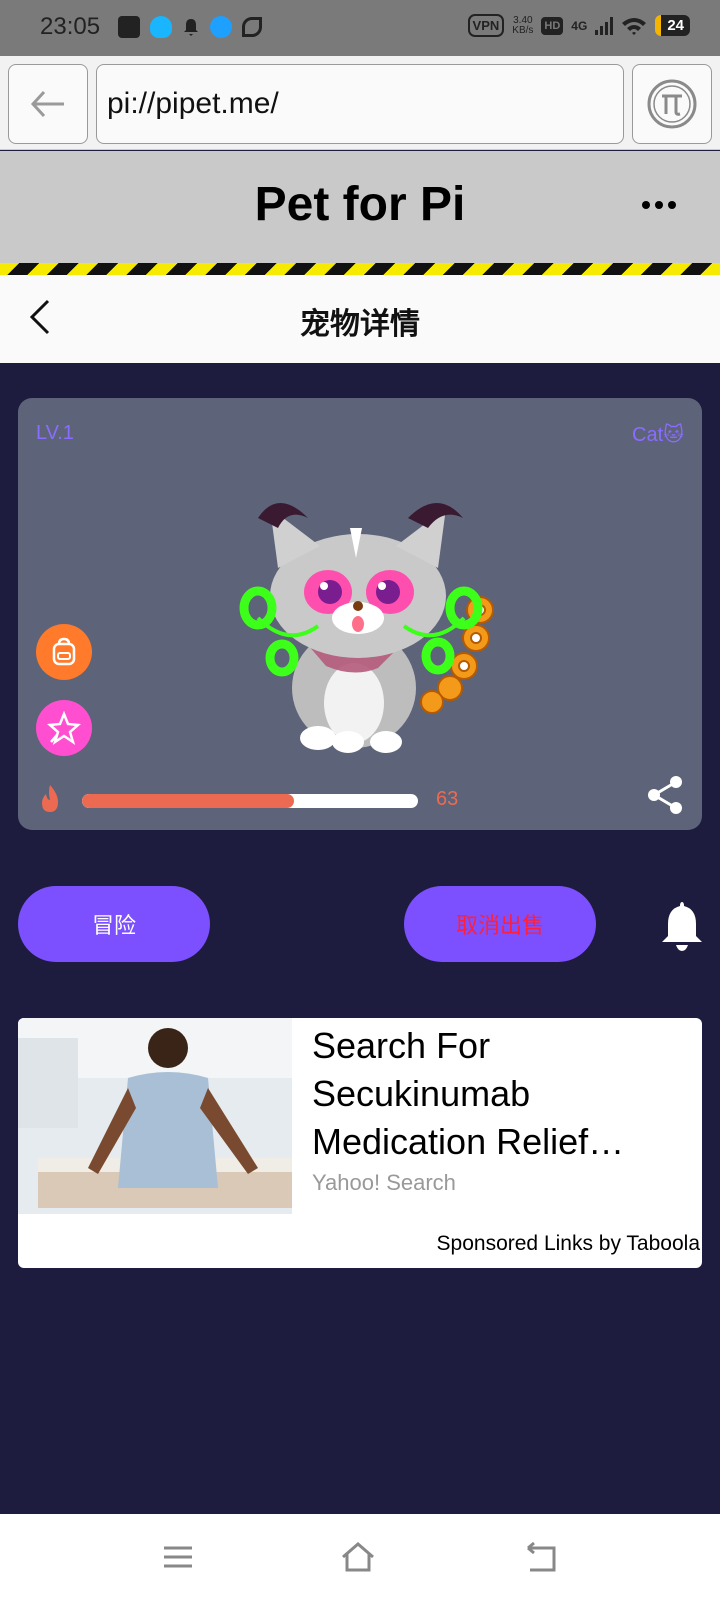 This screenshot has width=720, height=1600. I want to click on home-icon, so click(358, 1557).